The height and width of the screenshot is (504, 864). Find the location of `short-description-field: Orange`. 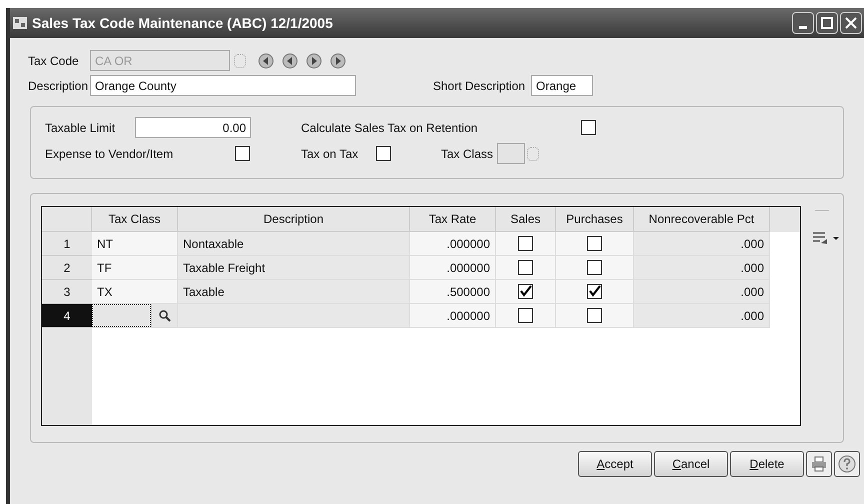

short-description-field: Orange is located at coordinates (562, 85).